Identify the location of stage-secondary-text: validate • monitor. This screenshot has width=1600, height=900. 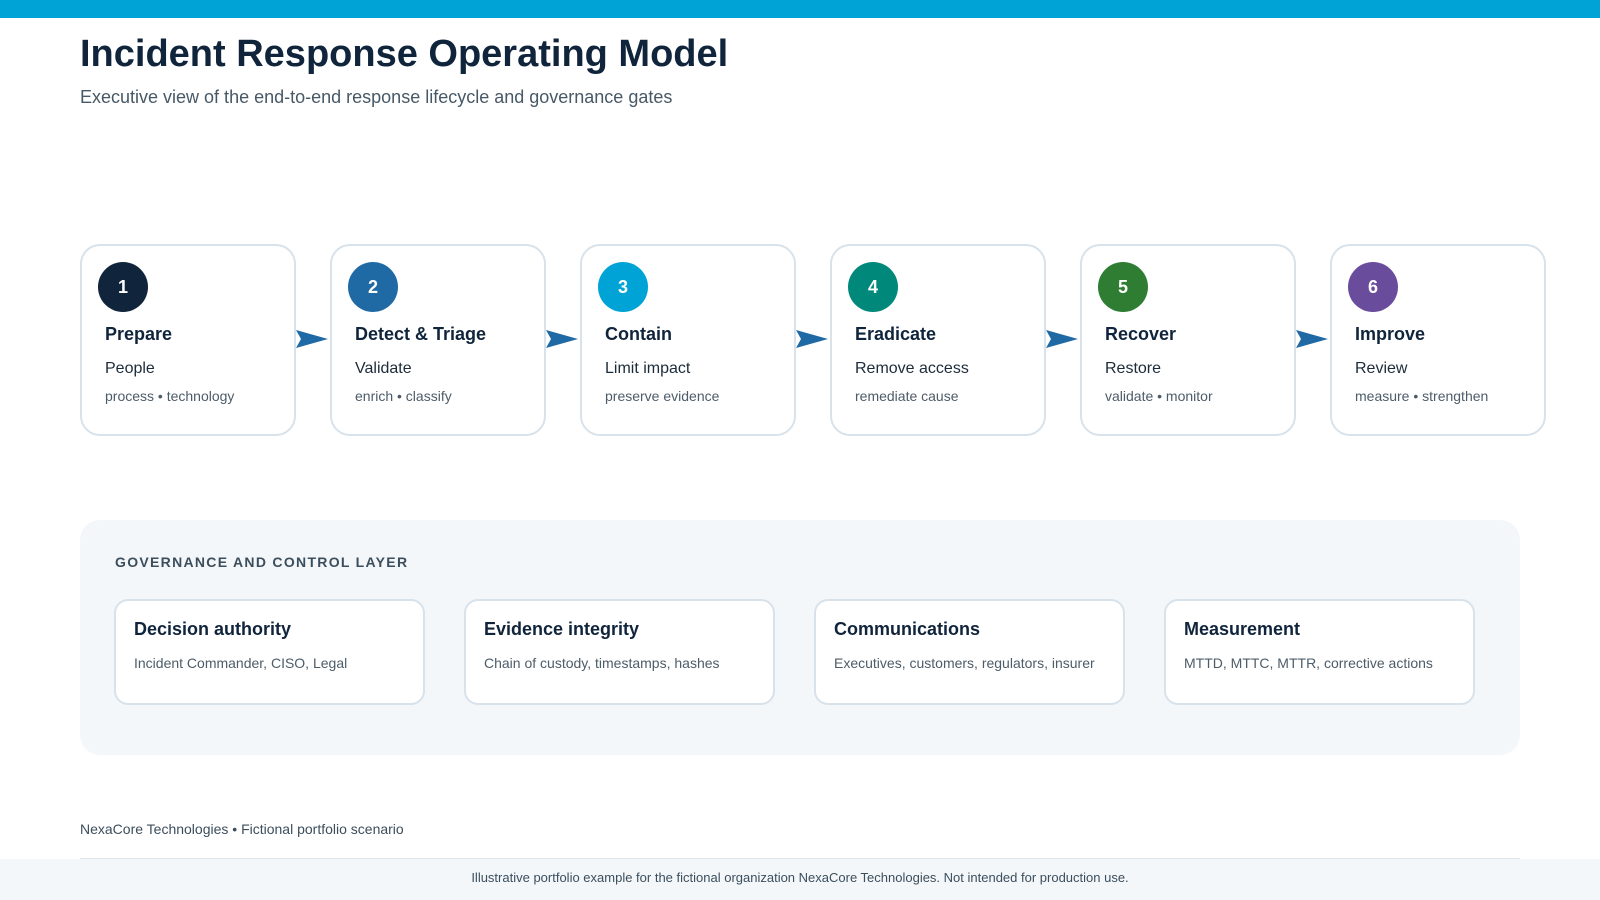
(1159, 396).